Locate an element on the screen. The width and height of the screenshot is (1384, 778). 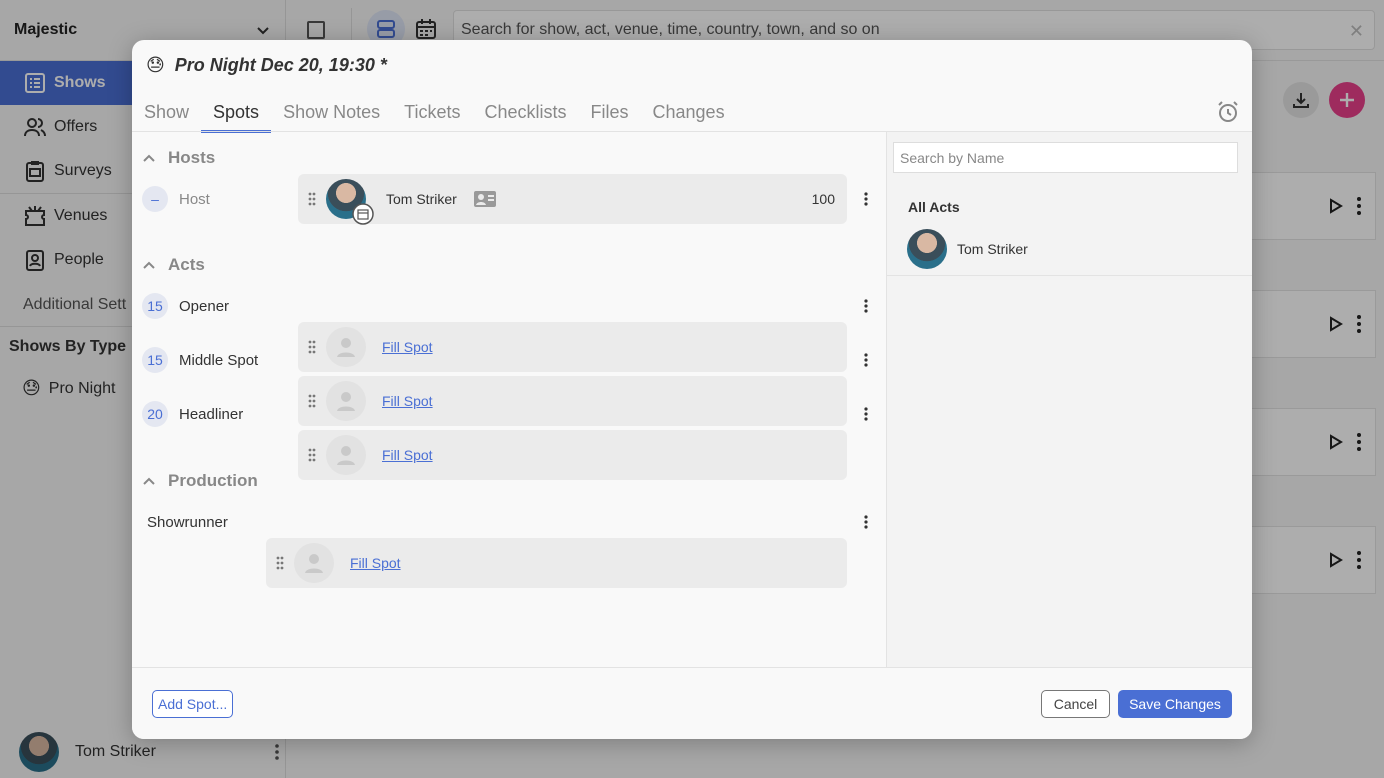
hosts-section-toggle: Hosts is located at coordinates (178, 158).